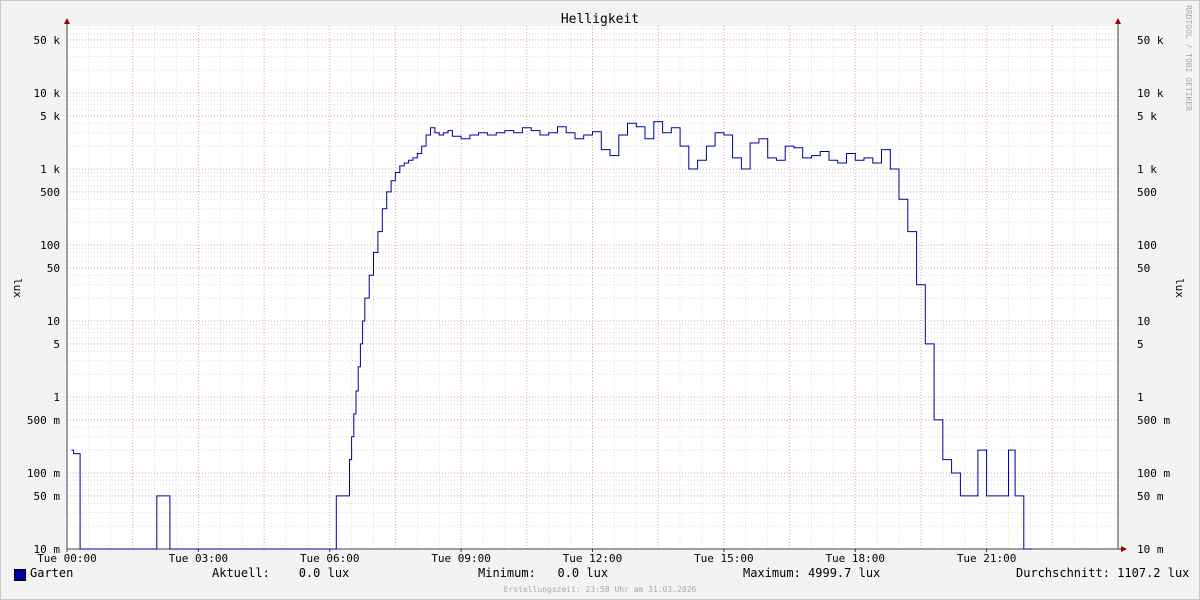  What do you see at coordinates (67, 558) in the screenshot?
I see `x-tick-label: Tue 00:00` at bounding box center [67, 558].